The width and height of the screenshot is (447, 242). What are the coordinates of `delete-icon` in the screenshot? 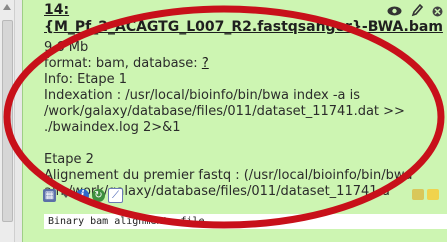 It's located at (437, 12).